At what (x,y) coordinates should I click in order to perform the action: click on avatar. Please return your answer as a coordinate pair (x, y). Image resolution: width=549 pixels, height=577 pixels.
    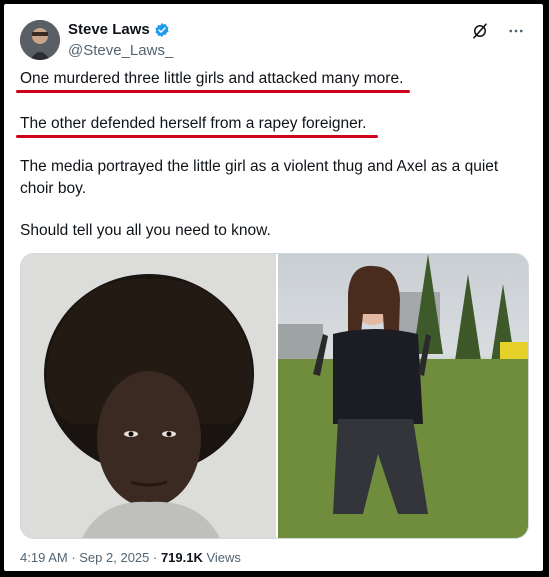
    Looking at the image, I should click on (40, 40).